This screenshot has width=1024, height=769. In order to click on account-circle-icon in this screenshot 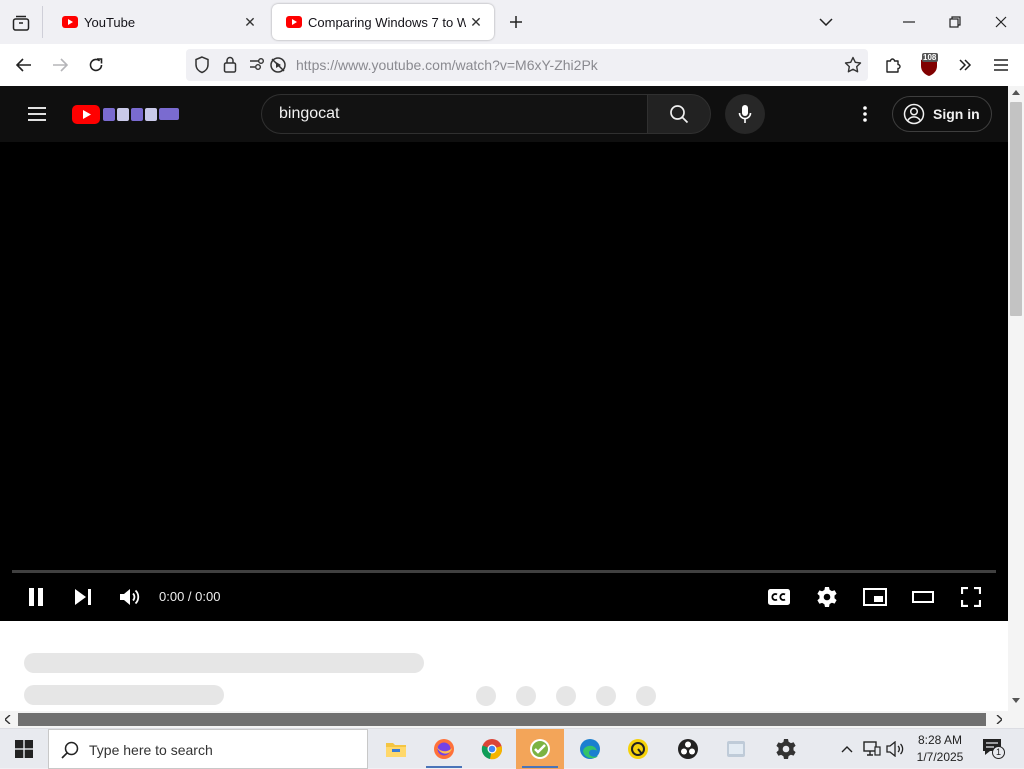, I will do `click(914, 114)`.